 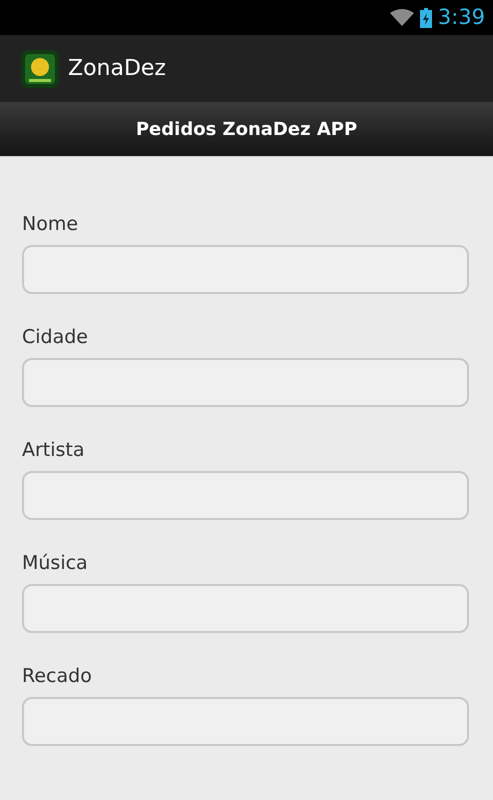 I want to click on field-label: Recado, so click(x=57, y=676).